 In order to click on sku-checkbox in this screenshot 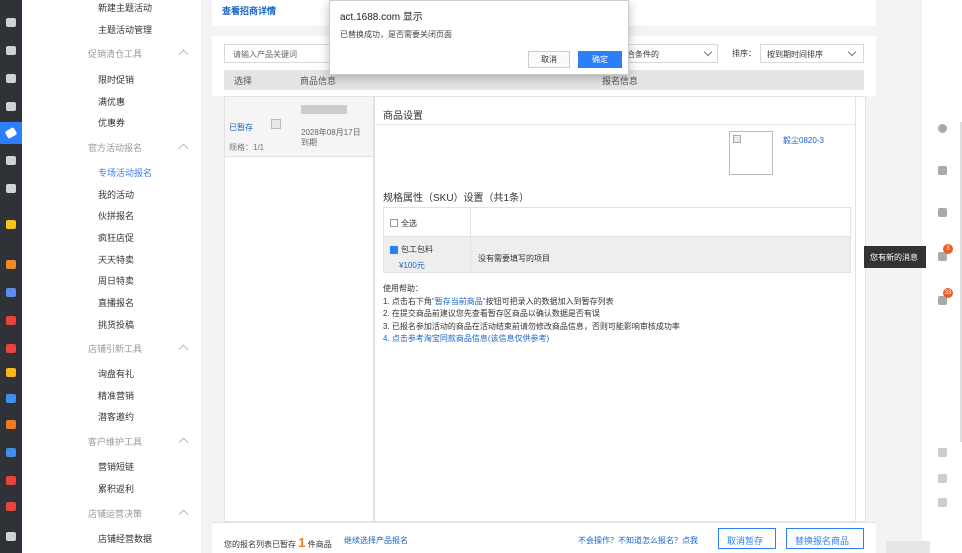, I will do `click(394, 250)`.